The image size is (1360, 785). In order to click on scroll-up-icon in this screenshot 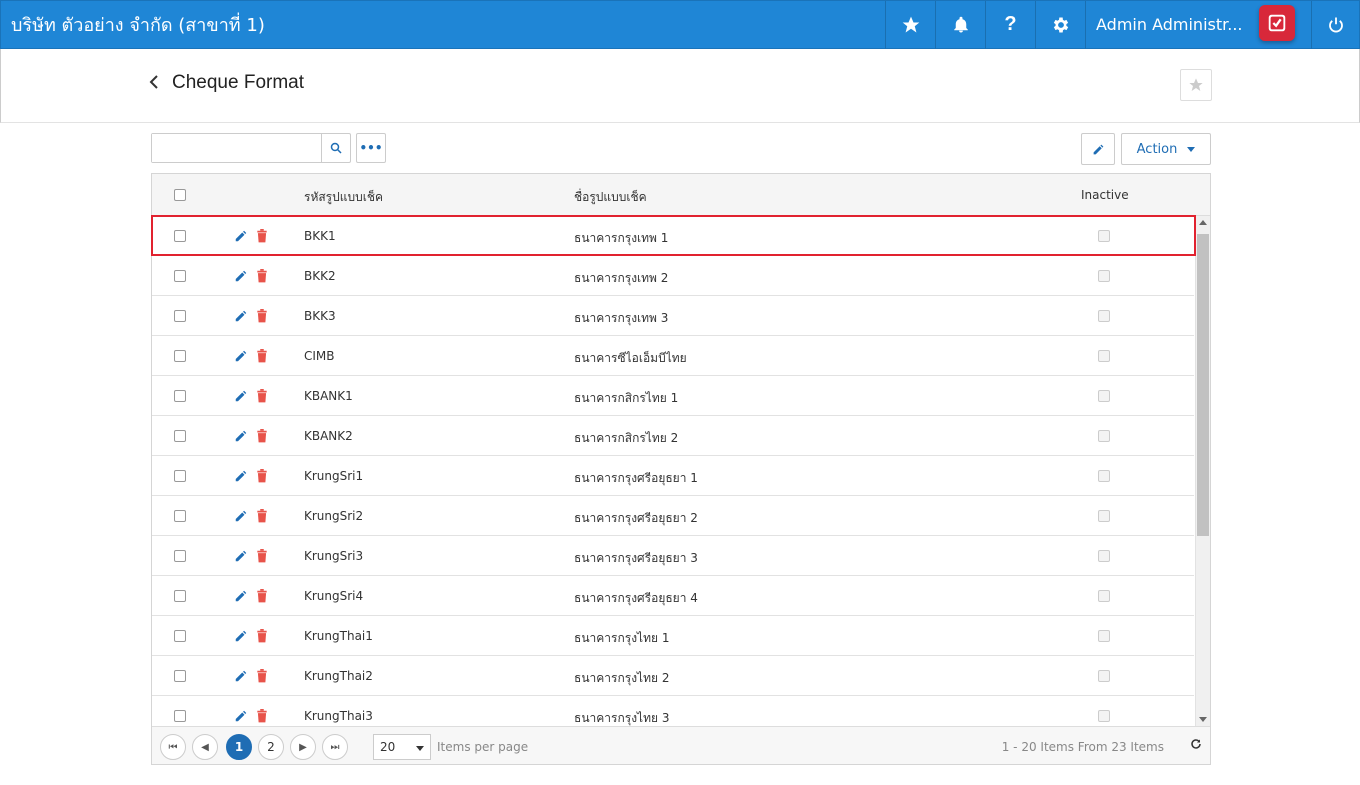, I will do `click(1203, 222)`.